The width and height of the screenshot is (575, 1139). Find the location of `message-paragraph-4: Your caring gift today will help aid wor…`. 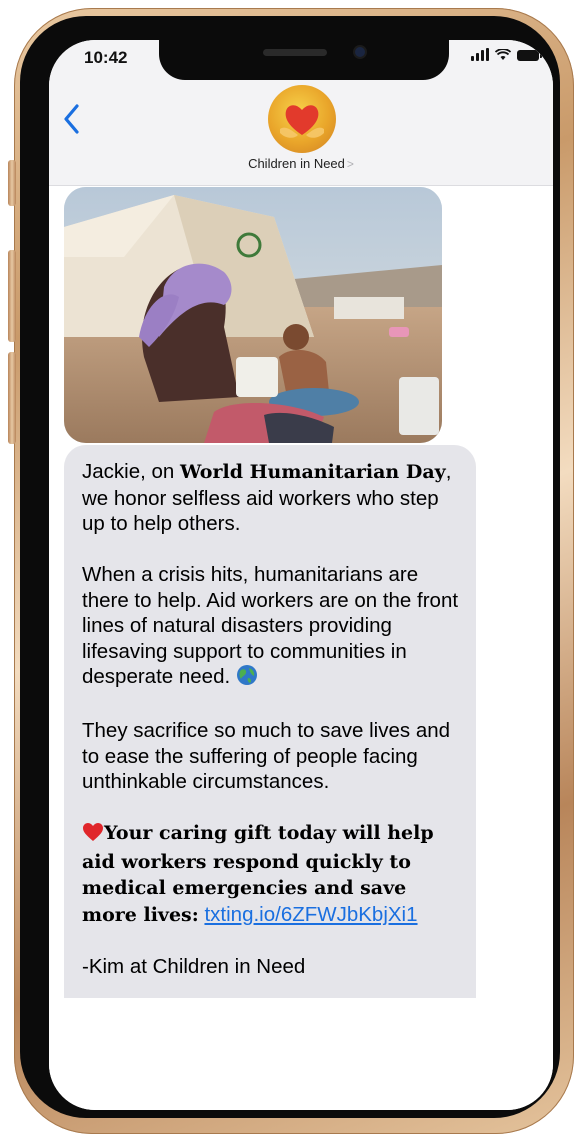

message-paragraph-4: Your caring gift today will help aid wor… is located at coordinates (272, 874).